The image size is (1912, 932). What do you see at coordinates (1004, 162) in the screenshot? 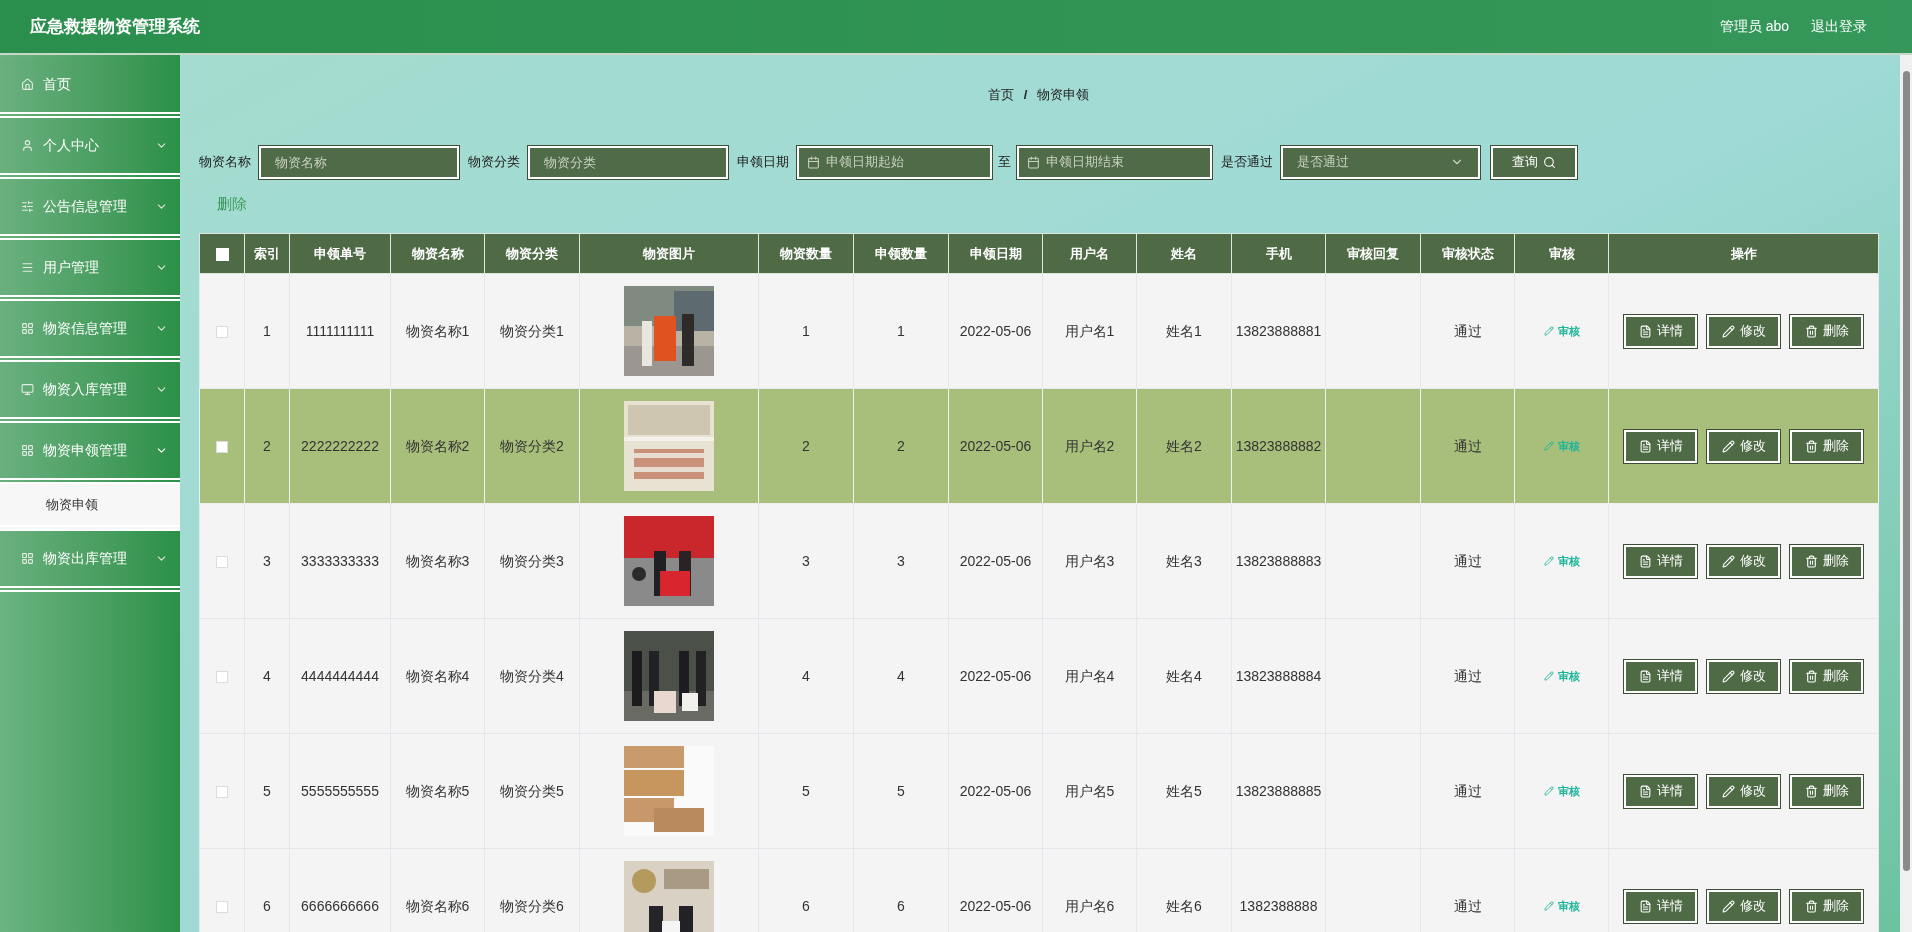
I see `range-separator: 至` at bounding box center [1004, 162].